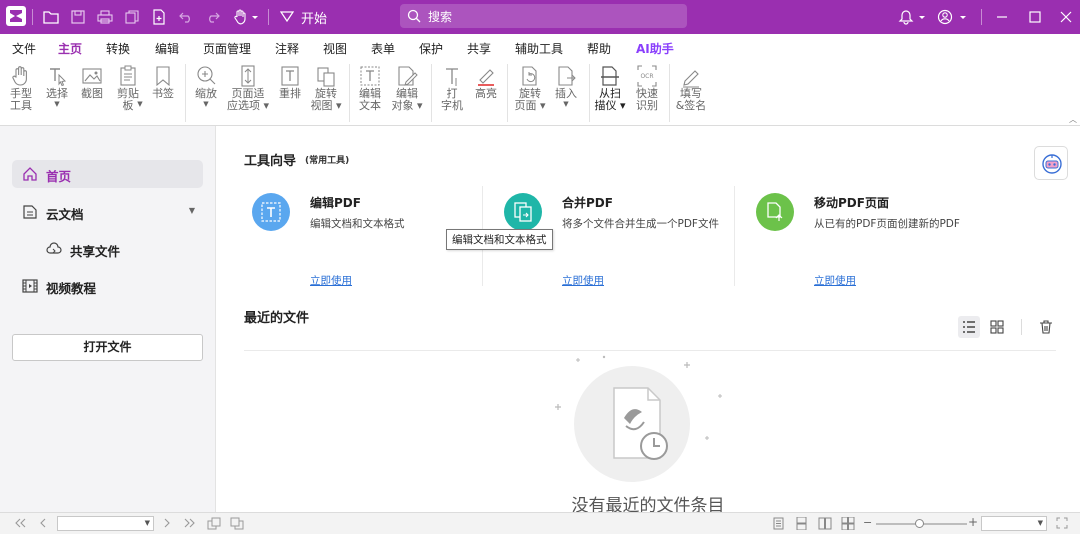 This screenshot has width=1080, height=534. Describe the element at coordinates (1066, 17) in the screenshot. I see `close-icon` at that location.